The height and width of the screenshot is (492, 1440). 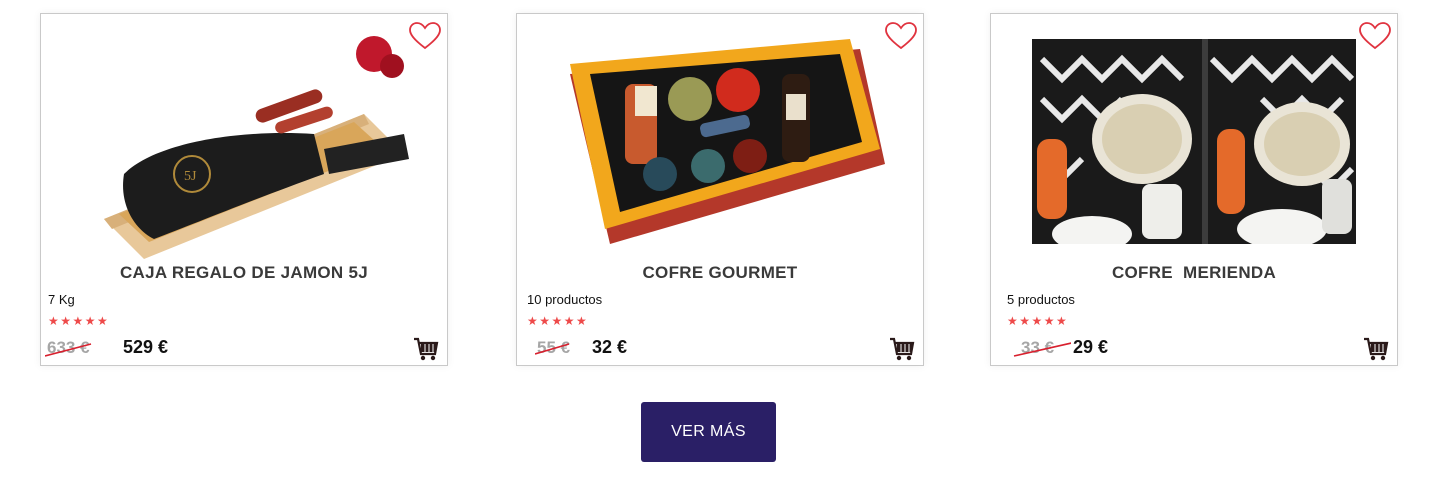 I want to click on old-price: 33 €, so click(x=1042, y=348).